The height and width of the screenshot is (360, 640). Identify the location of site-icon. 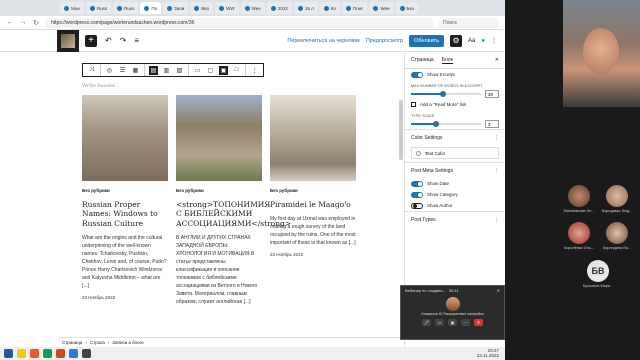
(68, 40).